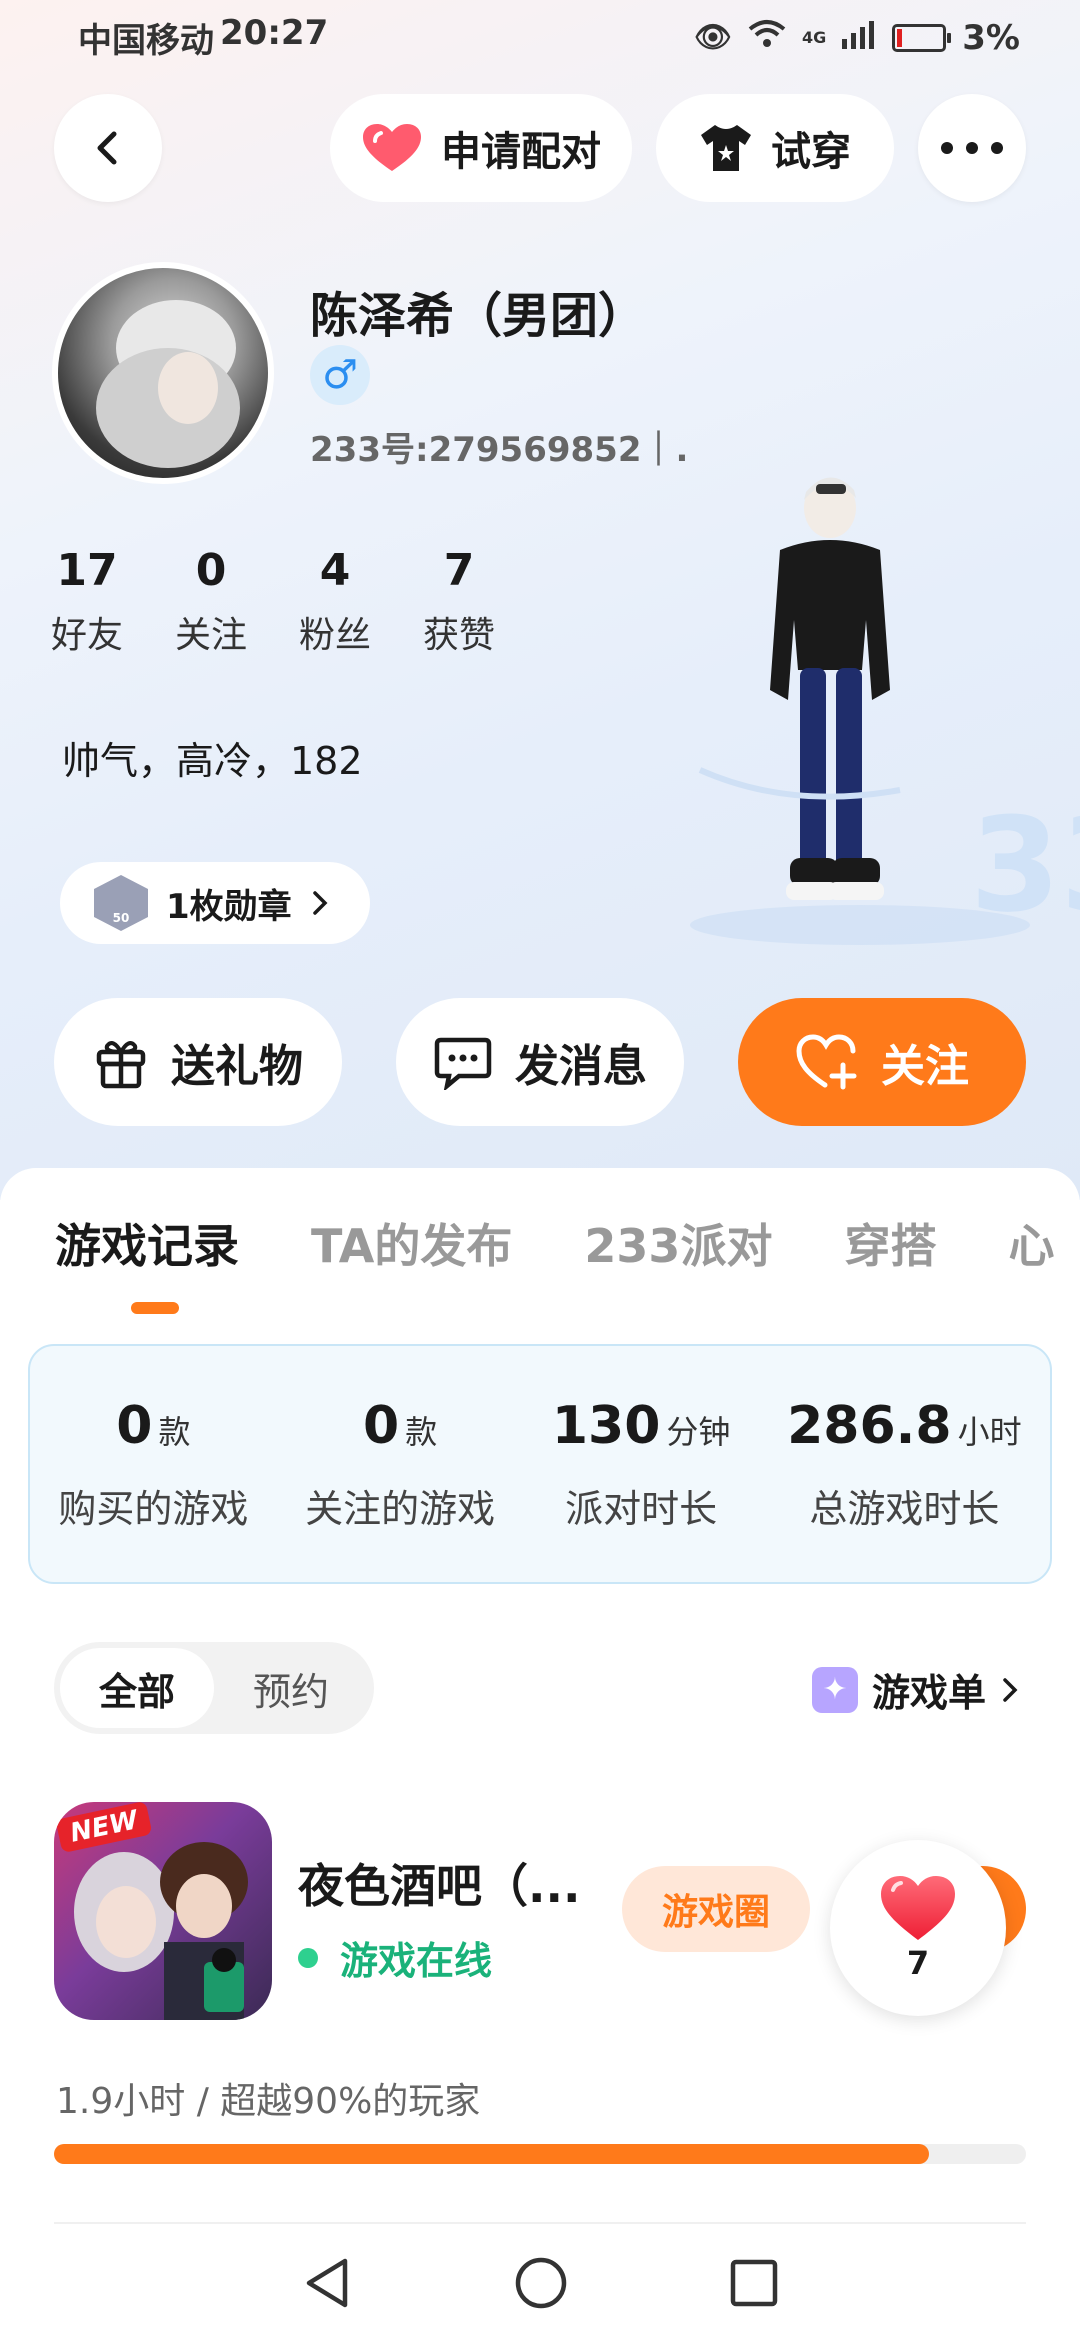 The height and width of the screenshot is (2340, 1080). What do you see at coordinates (273, 601) in the screenshot?
I see `profile-stats: 17 好友 0 关注 4 粉丝 7 获赞` at bounding box center [273, 601].